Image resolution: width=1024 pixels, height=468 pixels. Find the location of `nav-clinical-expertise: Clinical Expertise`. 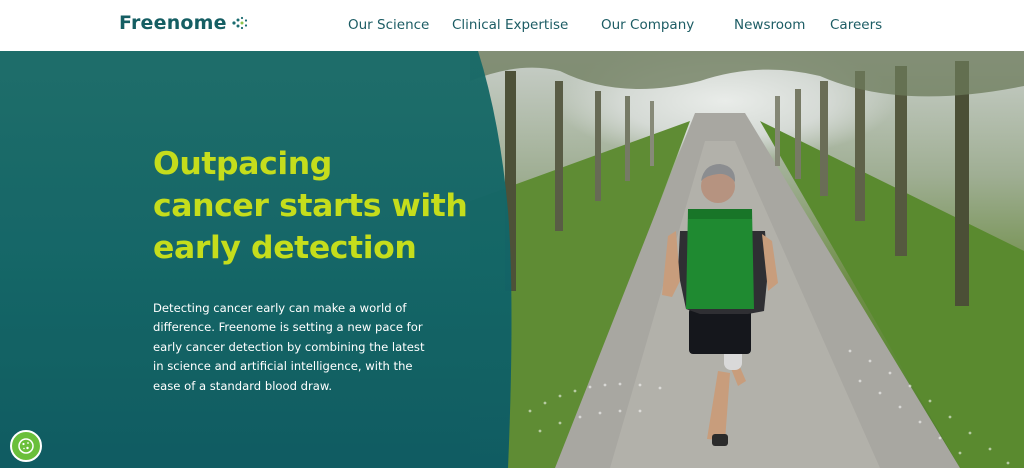

nav-clinical-expertise: Clinical Expertise is located at coordinates (510, 25).